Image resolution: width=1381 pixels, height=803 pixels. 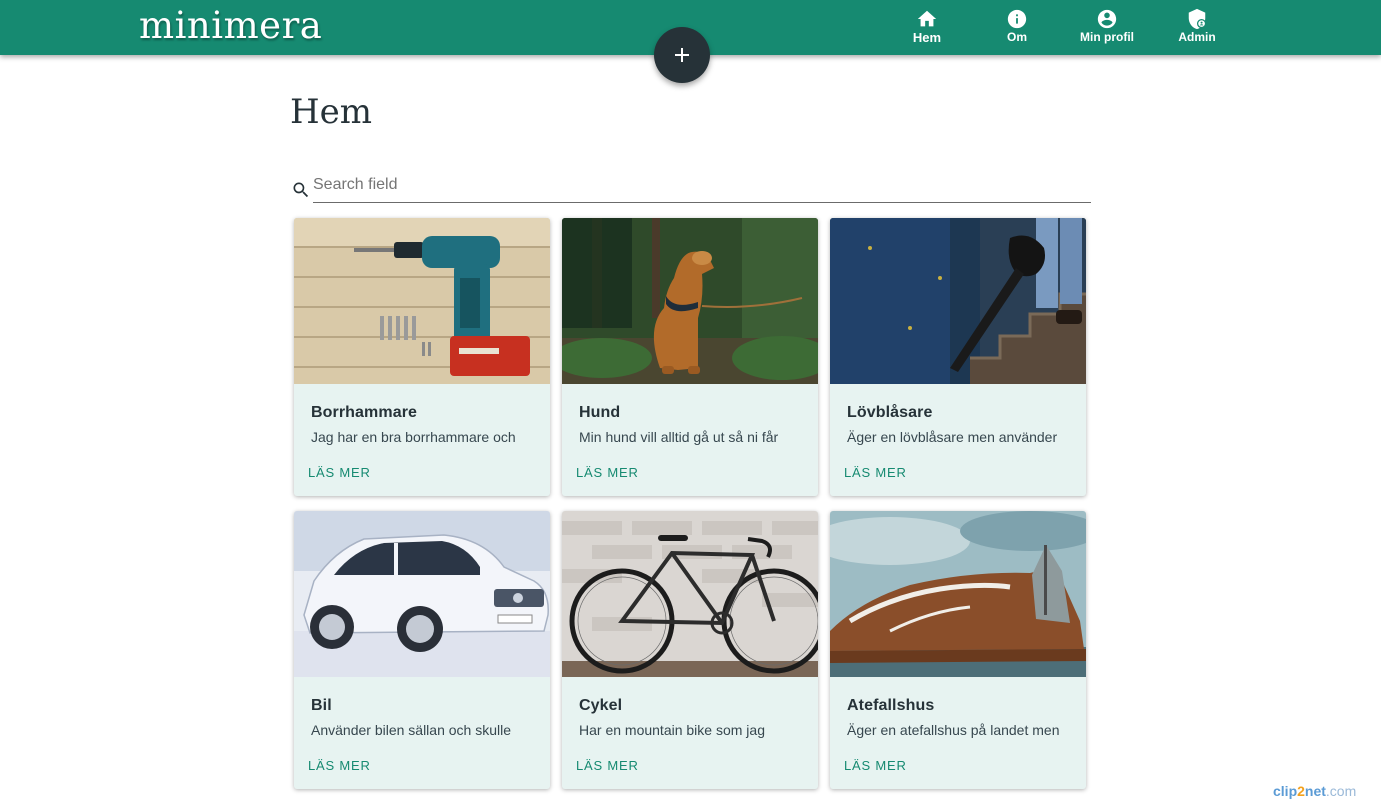 I want to click on card-image-dog, so click(x=690, y=301).